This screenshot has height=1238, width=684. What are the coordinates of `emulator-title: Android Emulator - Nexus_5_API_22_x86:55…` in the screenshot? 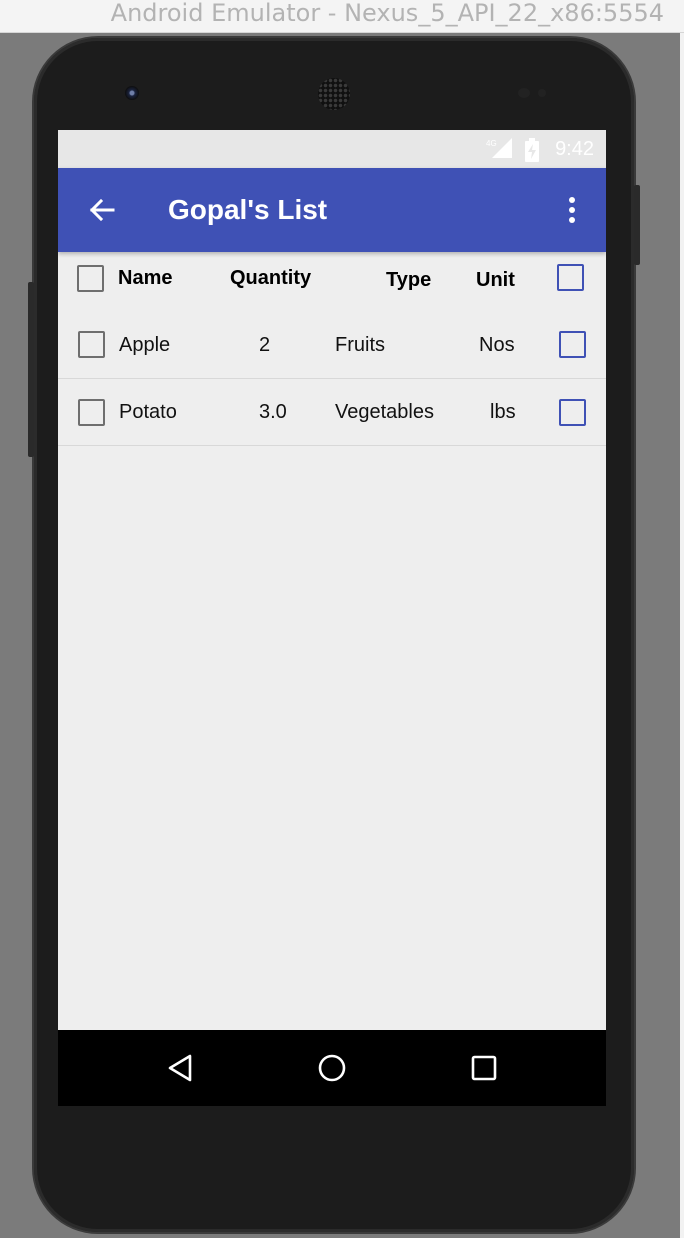 It's located at (387, 13).